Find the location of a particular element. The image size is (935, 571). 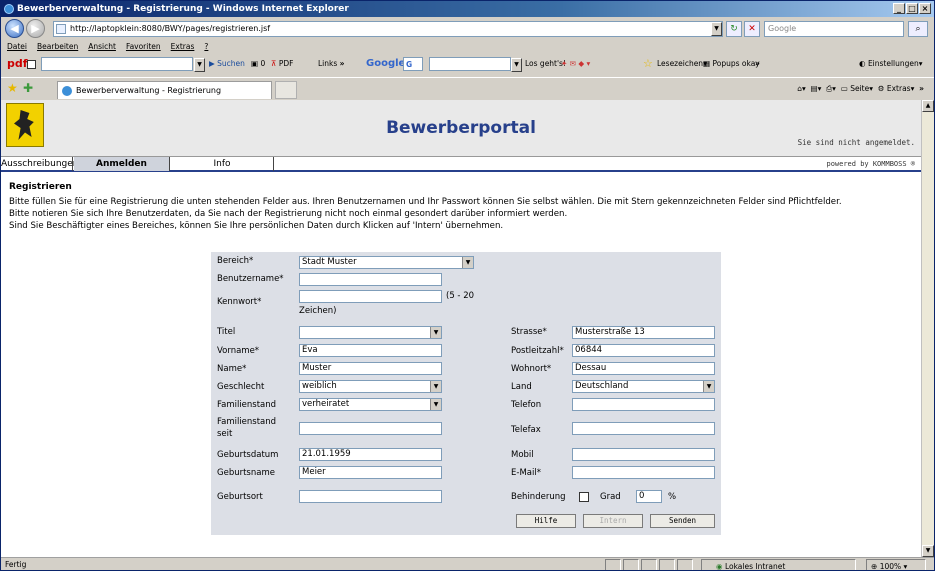

links-button: Links » is located at coordinates (331, 64).